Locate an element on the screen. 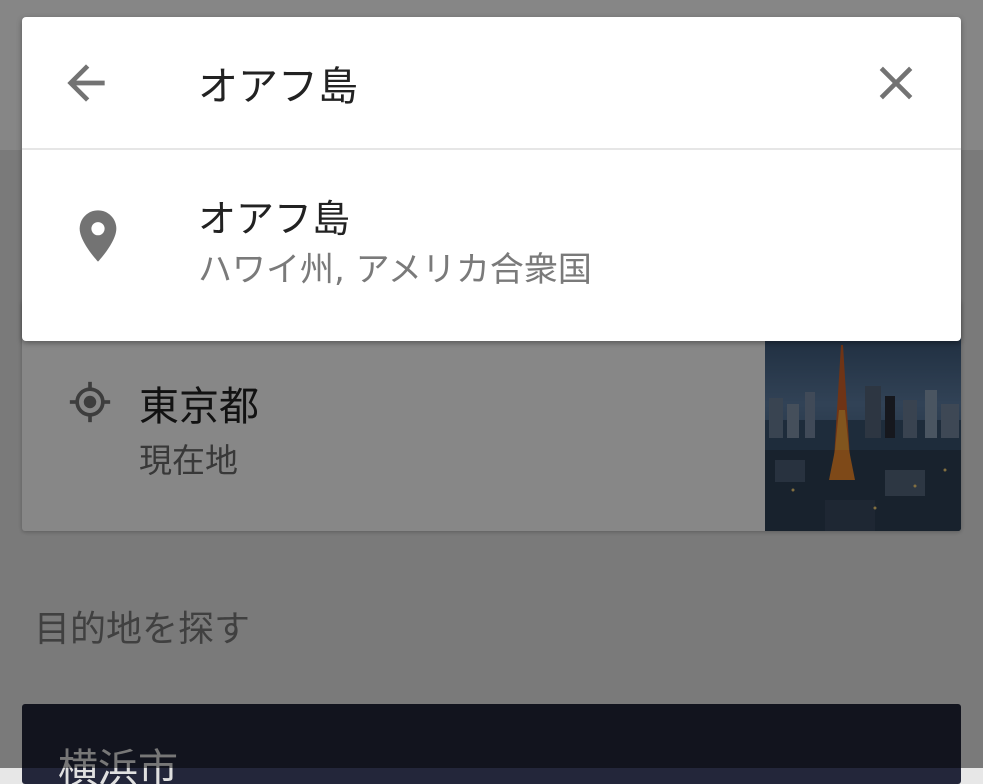 This screenshot has width=983, height=784. clear-button is located at coordinates (896, 83).